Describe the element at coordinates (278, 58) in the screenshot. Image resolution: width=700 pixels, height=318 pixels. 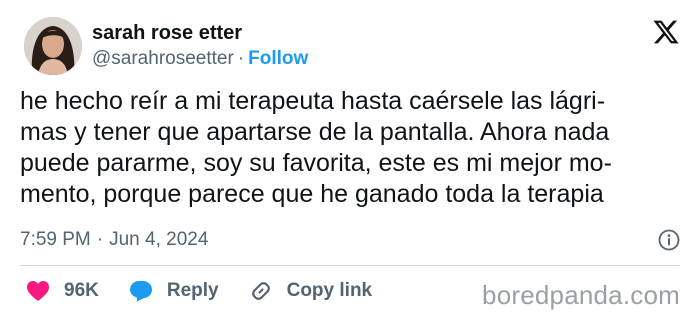
I see `follow-button: Follow` at that location.